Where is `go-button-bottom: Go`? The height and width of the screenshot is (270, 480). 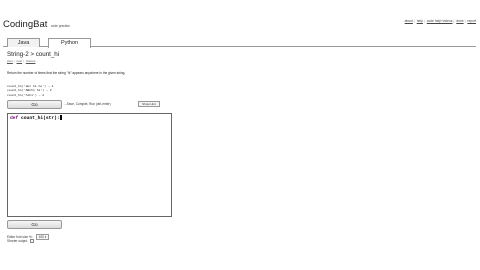 go-button-bottom: Go is located at coordinates (34, 224).